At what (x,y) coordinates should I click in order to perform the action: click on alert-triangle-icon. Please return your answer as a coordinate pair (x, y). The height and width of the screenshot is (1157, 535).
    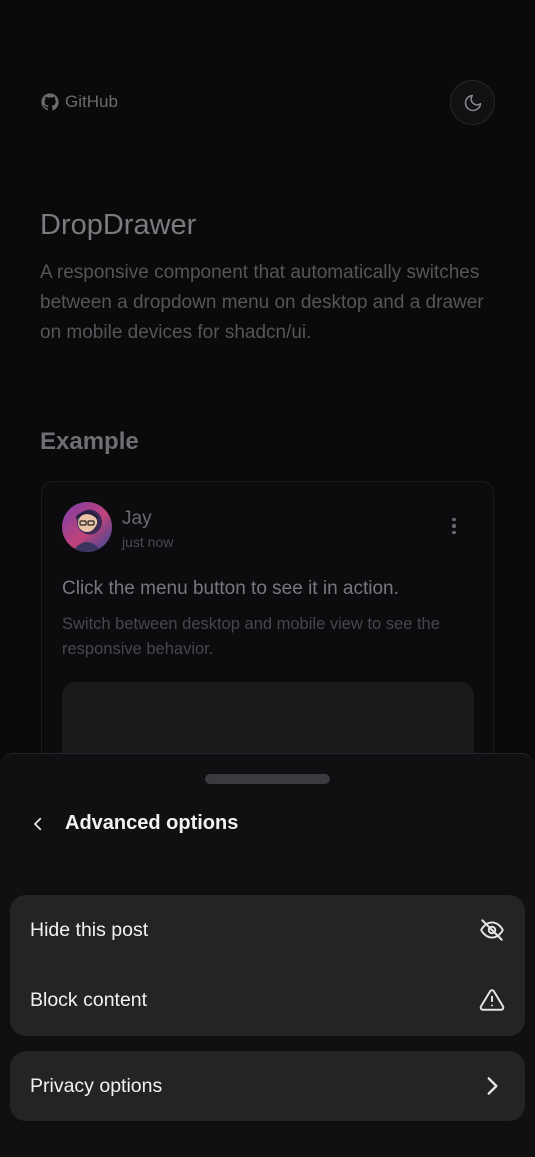
    Looking at the image, I should click on (492, 1000).